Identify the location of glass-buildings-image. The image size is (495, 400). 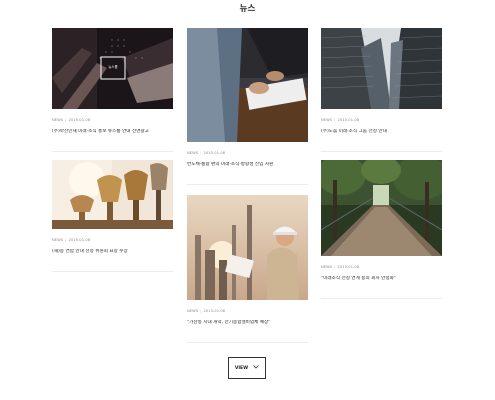
(381, 68).